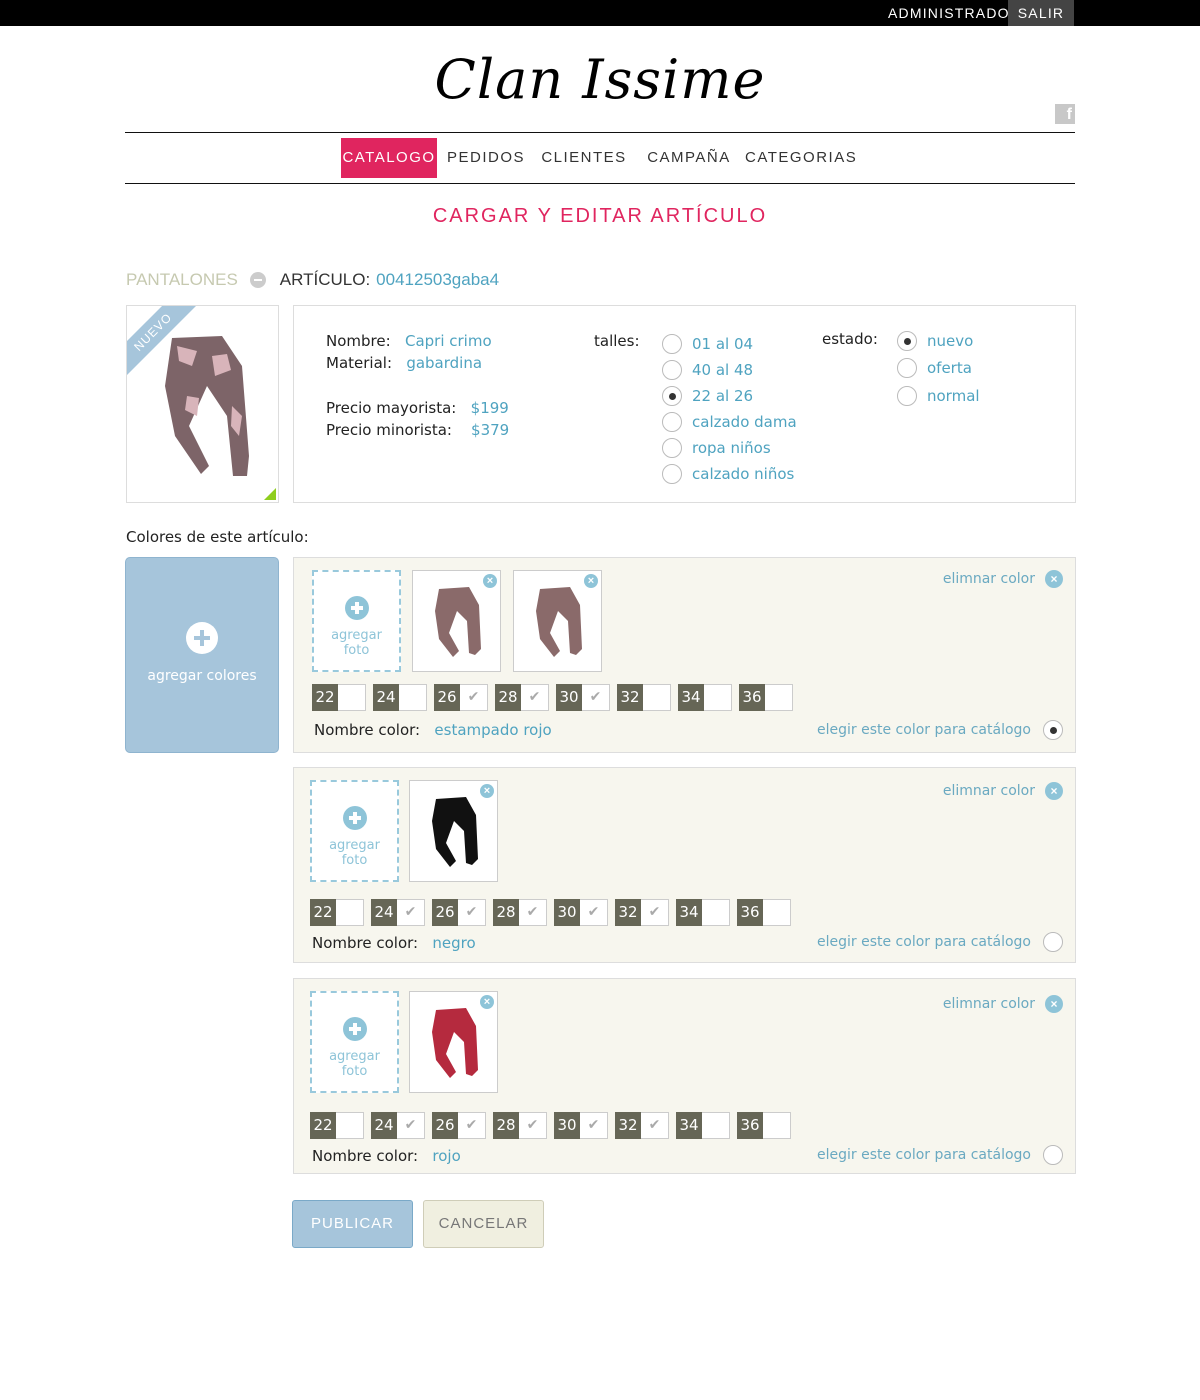  Describe the element at coordinates (728, 474) in the screenshot. I see `talle-option: calzado niños` at that location.